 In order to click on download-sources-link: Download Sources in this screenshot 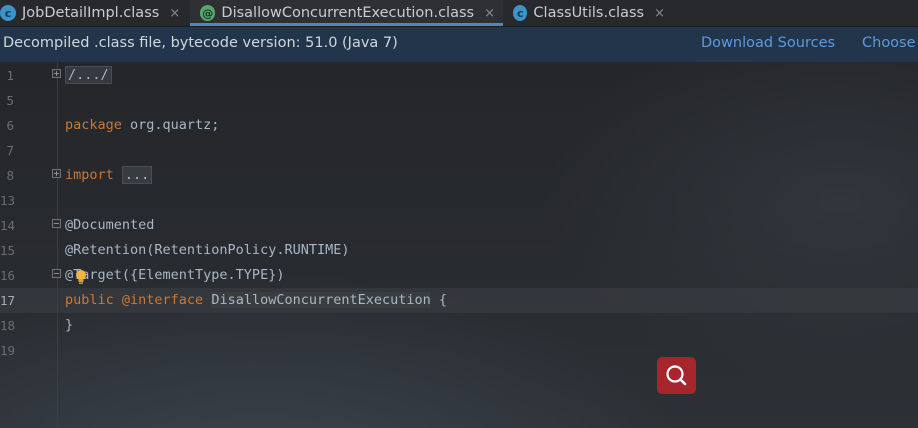, I will do `click(768, 43)`.